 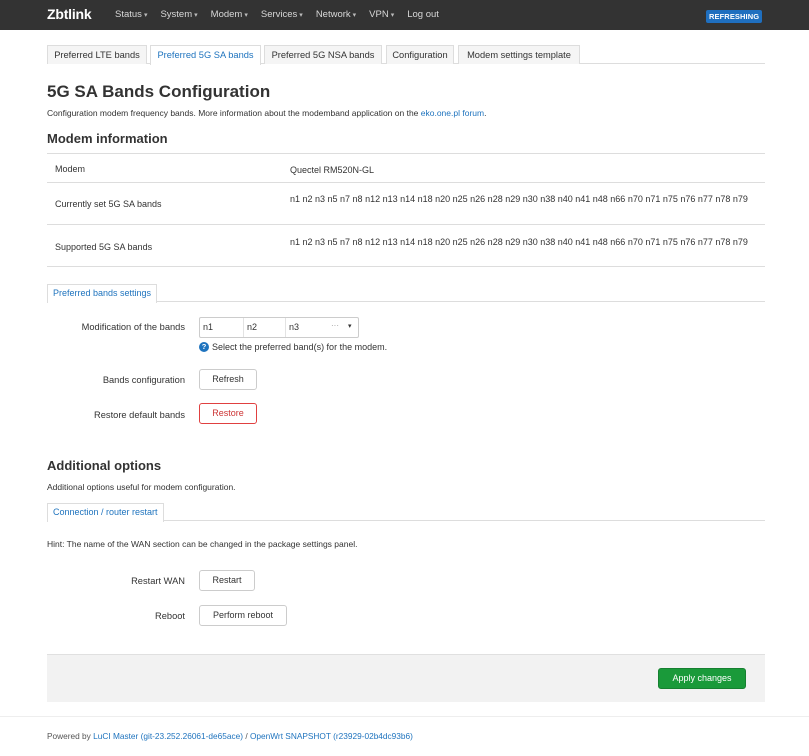 What do you see at coordinates (452, 113) in the screenshot?
I see `eko-forum-link: eko.one.pl forum` at bounding box center [452, 113].